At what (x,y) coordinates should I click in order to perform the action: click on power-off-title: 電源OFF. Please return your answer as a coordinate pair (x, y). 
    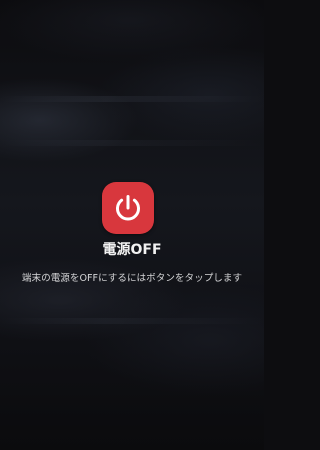
    Looking at the image, I should click on (132, 250).